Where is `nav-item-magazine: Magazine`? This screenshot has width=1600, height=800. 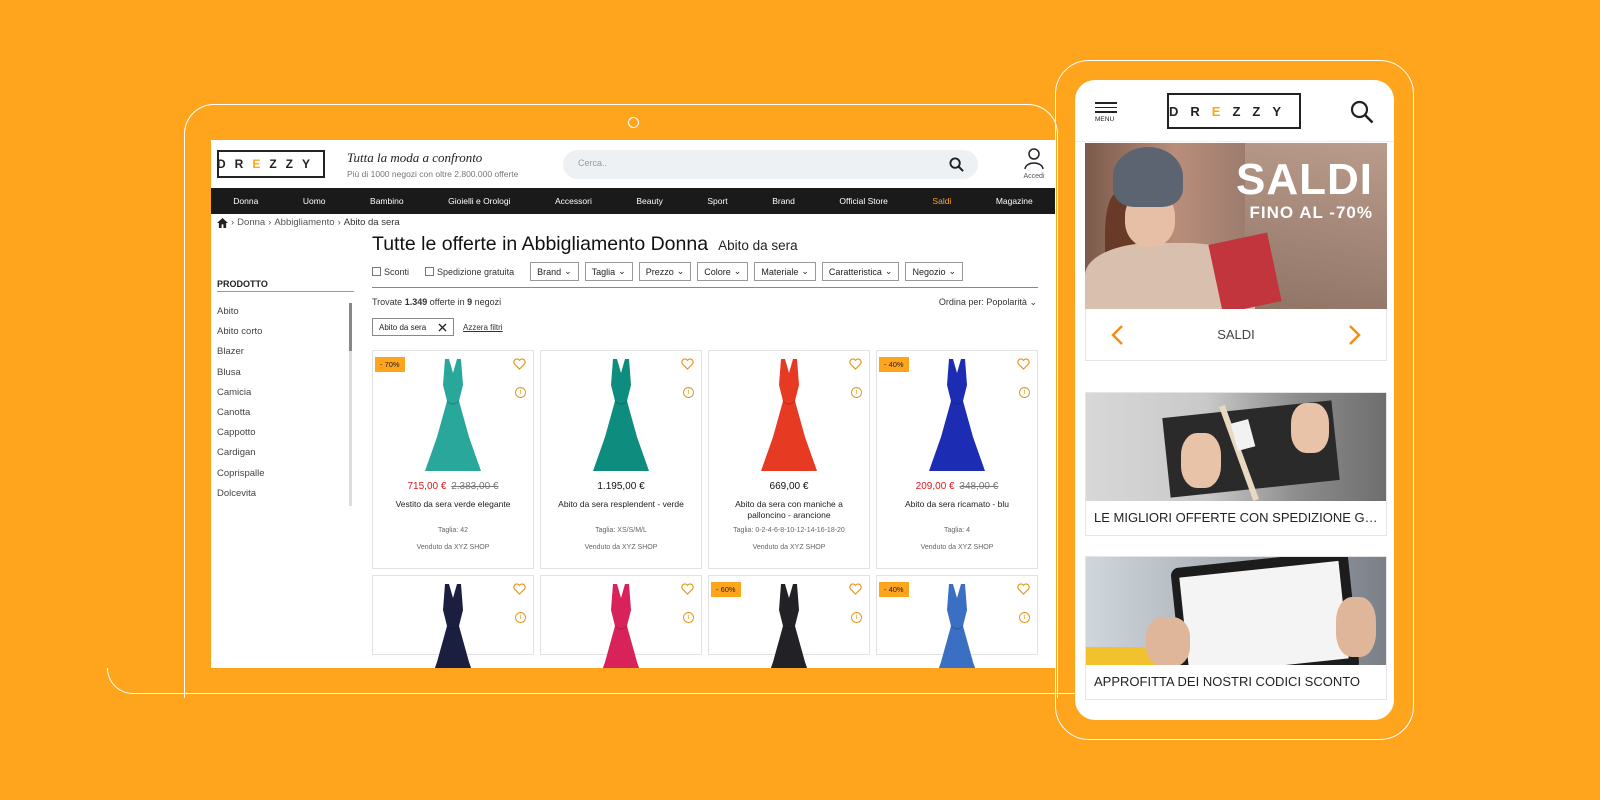
nav-item-magazine: Magazine is located at coordinates (1014, 201).